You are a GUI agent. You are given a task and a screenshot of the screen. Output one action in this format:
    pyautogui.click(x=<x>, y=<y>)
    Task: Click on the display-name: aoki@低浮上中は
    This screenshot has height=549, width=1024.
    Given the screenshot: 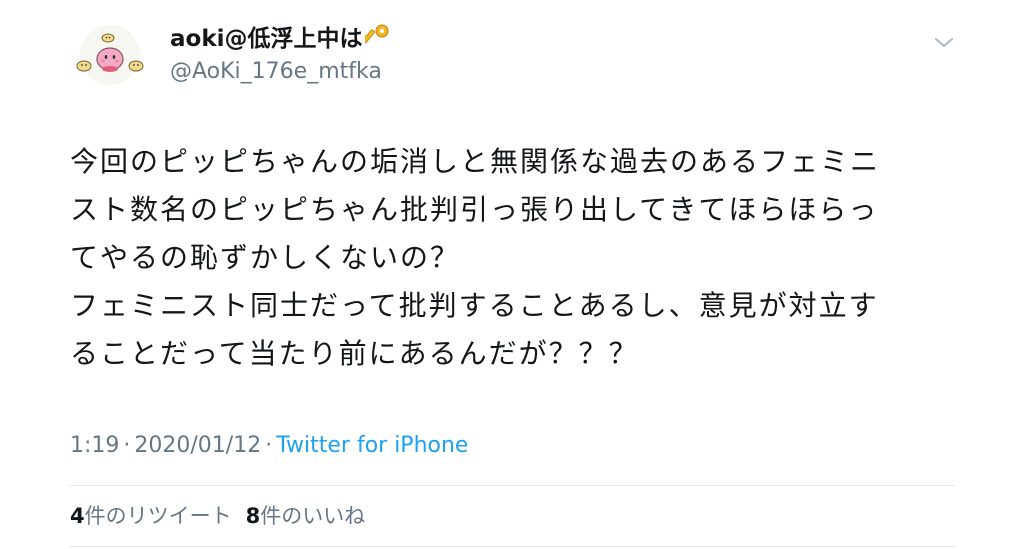 What is the action you would take?
    pyautogui.click(x=280, y=38)
    